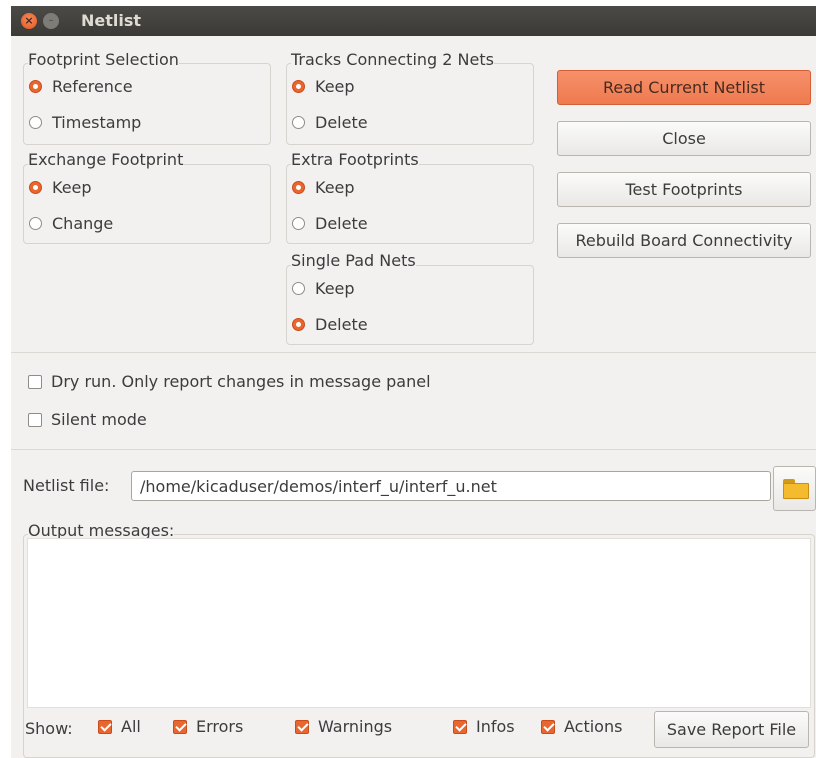 The width and height of the screenshot is (816, 758). Describe the element at coordinates (392, 59) in the screenshot. I see `tracks-connecting-label: Tracks Connecting 2 Nets` at that location.